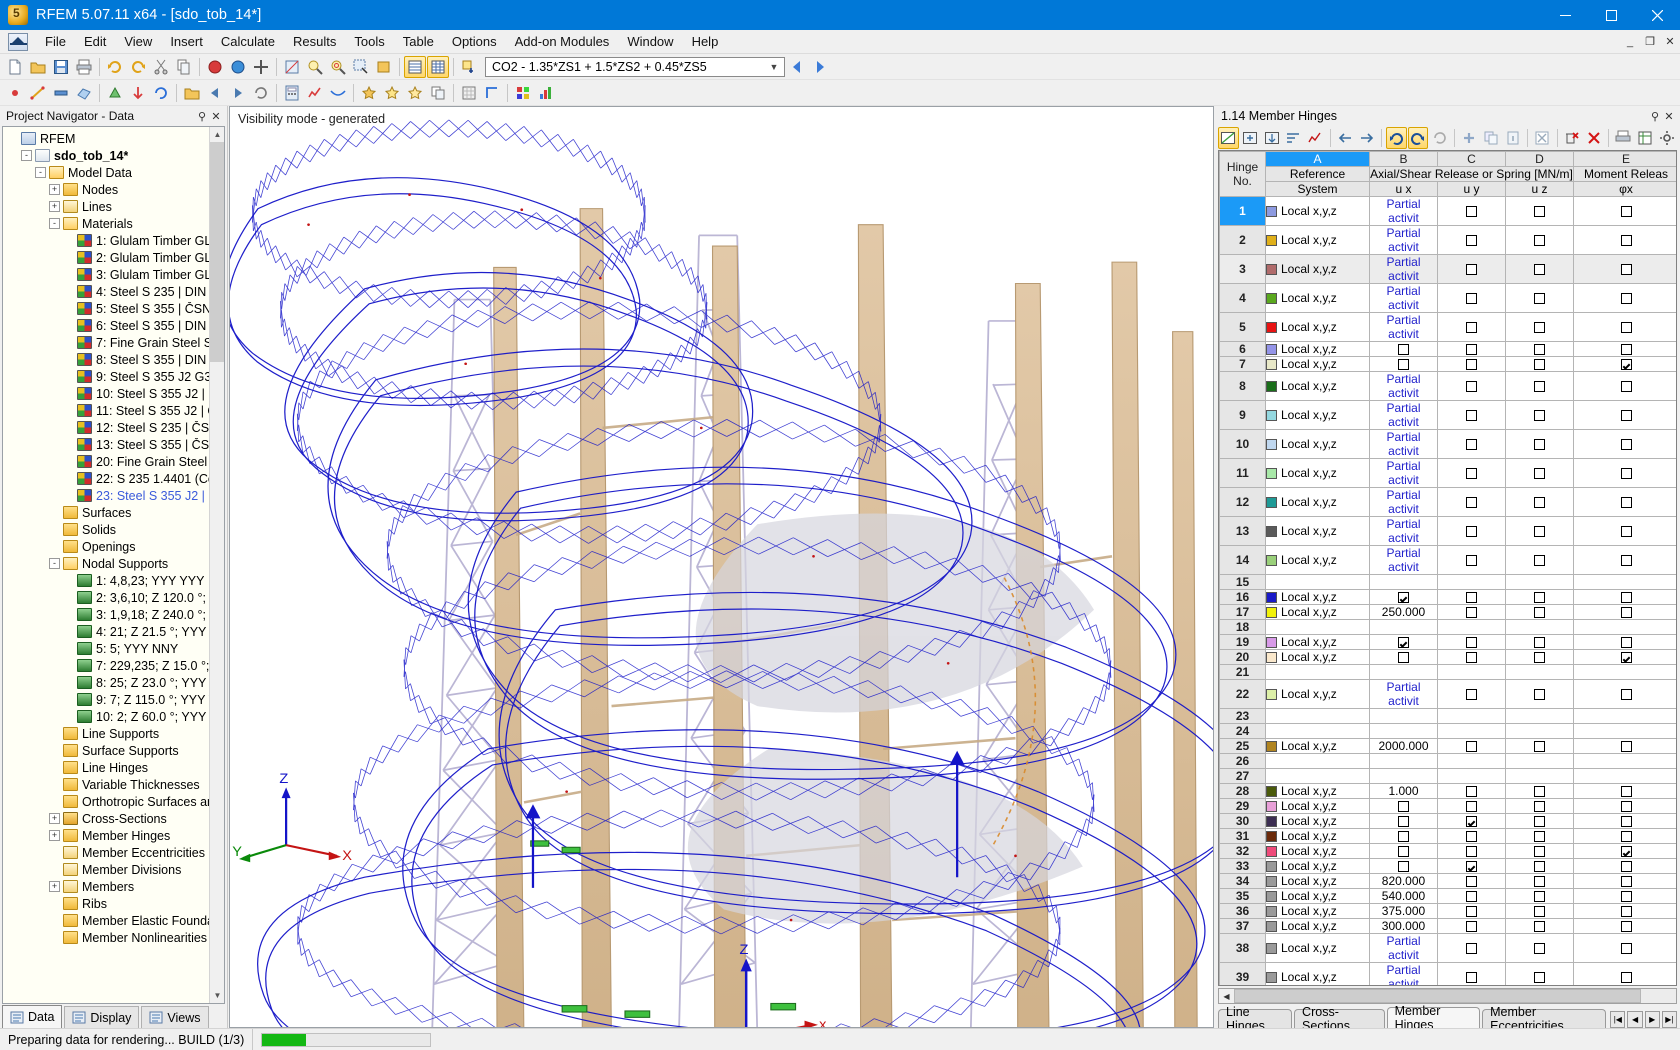  Describe the element at coordinates (1242, 502) in the screenshot. I see `row-number: 12` at that location.